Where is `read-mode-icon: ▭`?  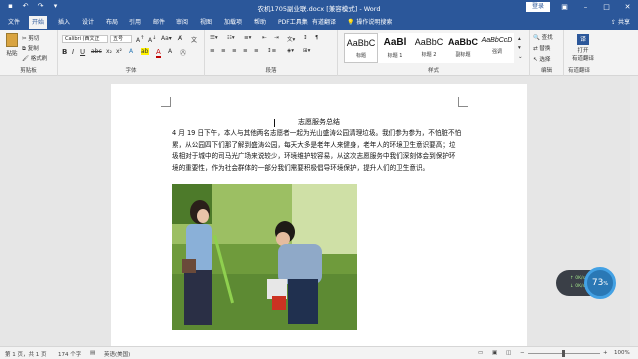
read-mode-icon: ▭ is located at coordinates (480, 353).